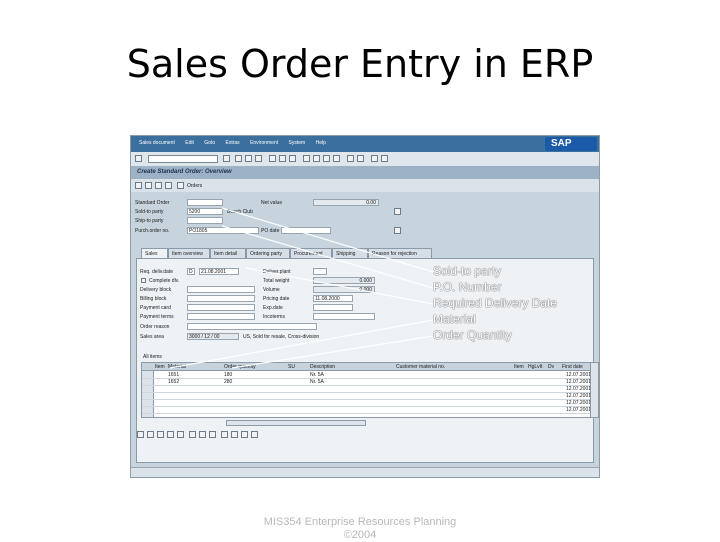  I want to click on exp-date-label: Exp.date, so click(273, 308).